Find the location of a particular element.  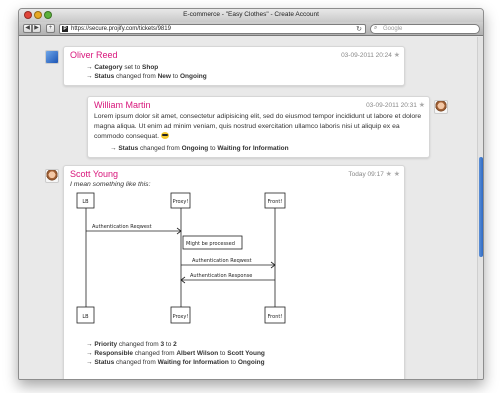

comment-text: I mean something like this: is located at coordinates (110, 184).